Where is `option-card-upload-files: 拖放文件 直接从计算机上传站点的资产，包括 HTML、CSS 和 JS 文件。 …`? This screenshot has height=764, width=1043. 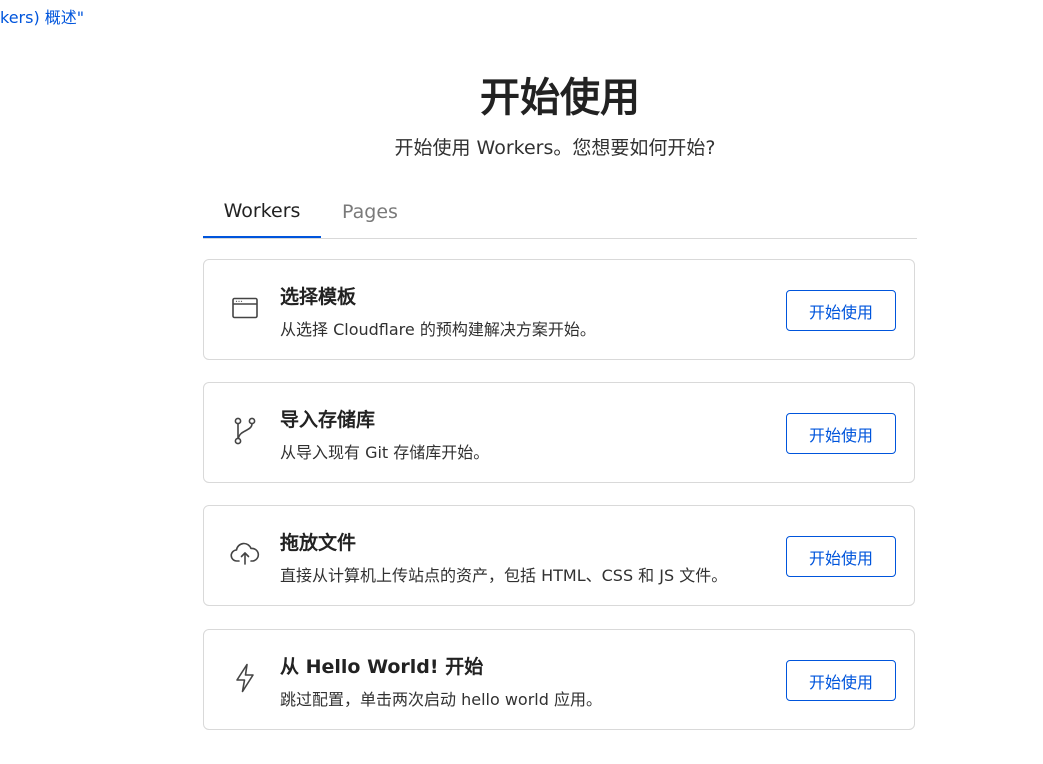 option-card-upload-files: 拖放文件 直接从计算机上传站点的资产，包括 HTML、CSS 和 JS 文件。 … is located at coordinates (559, 555).